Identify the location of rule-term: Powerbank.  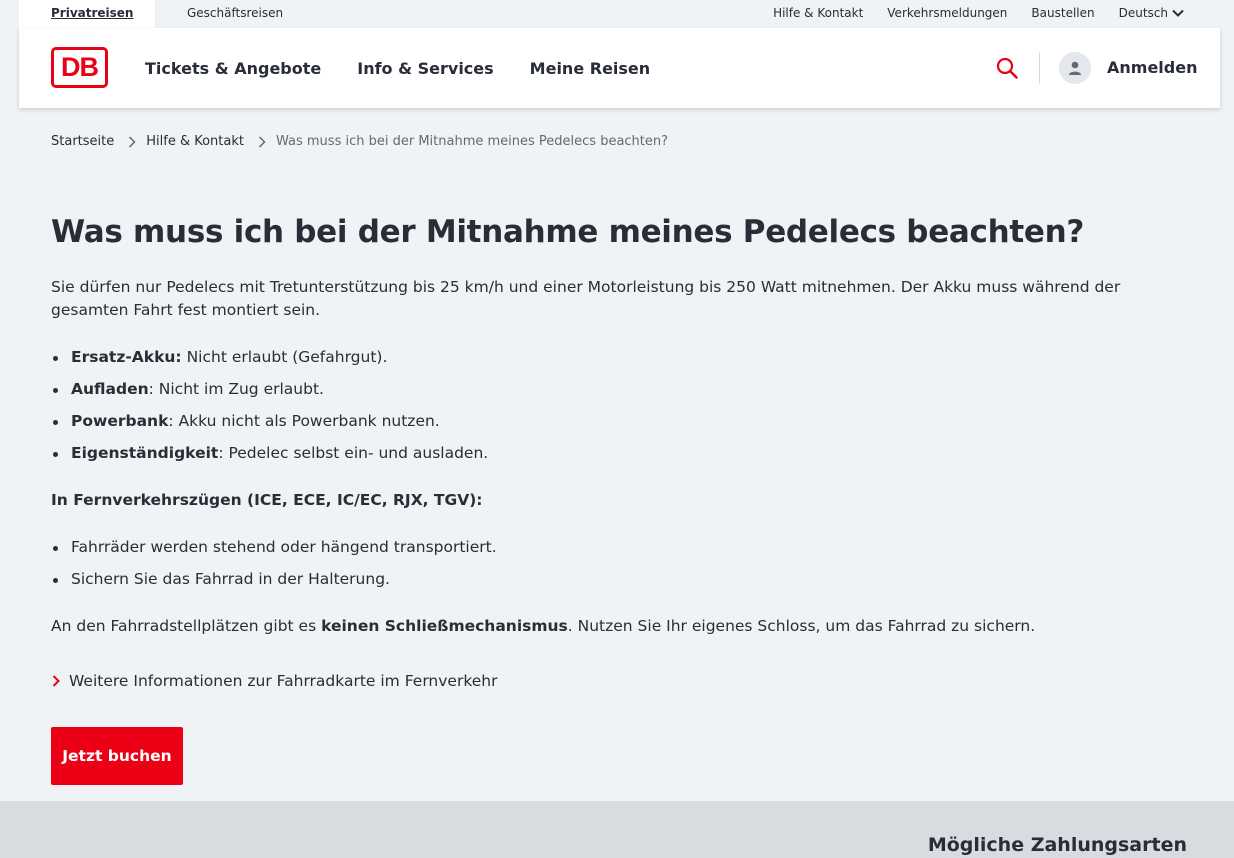
(120, 421).